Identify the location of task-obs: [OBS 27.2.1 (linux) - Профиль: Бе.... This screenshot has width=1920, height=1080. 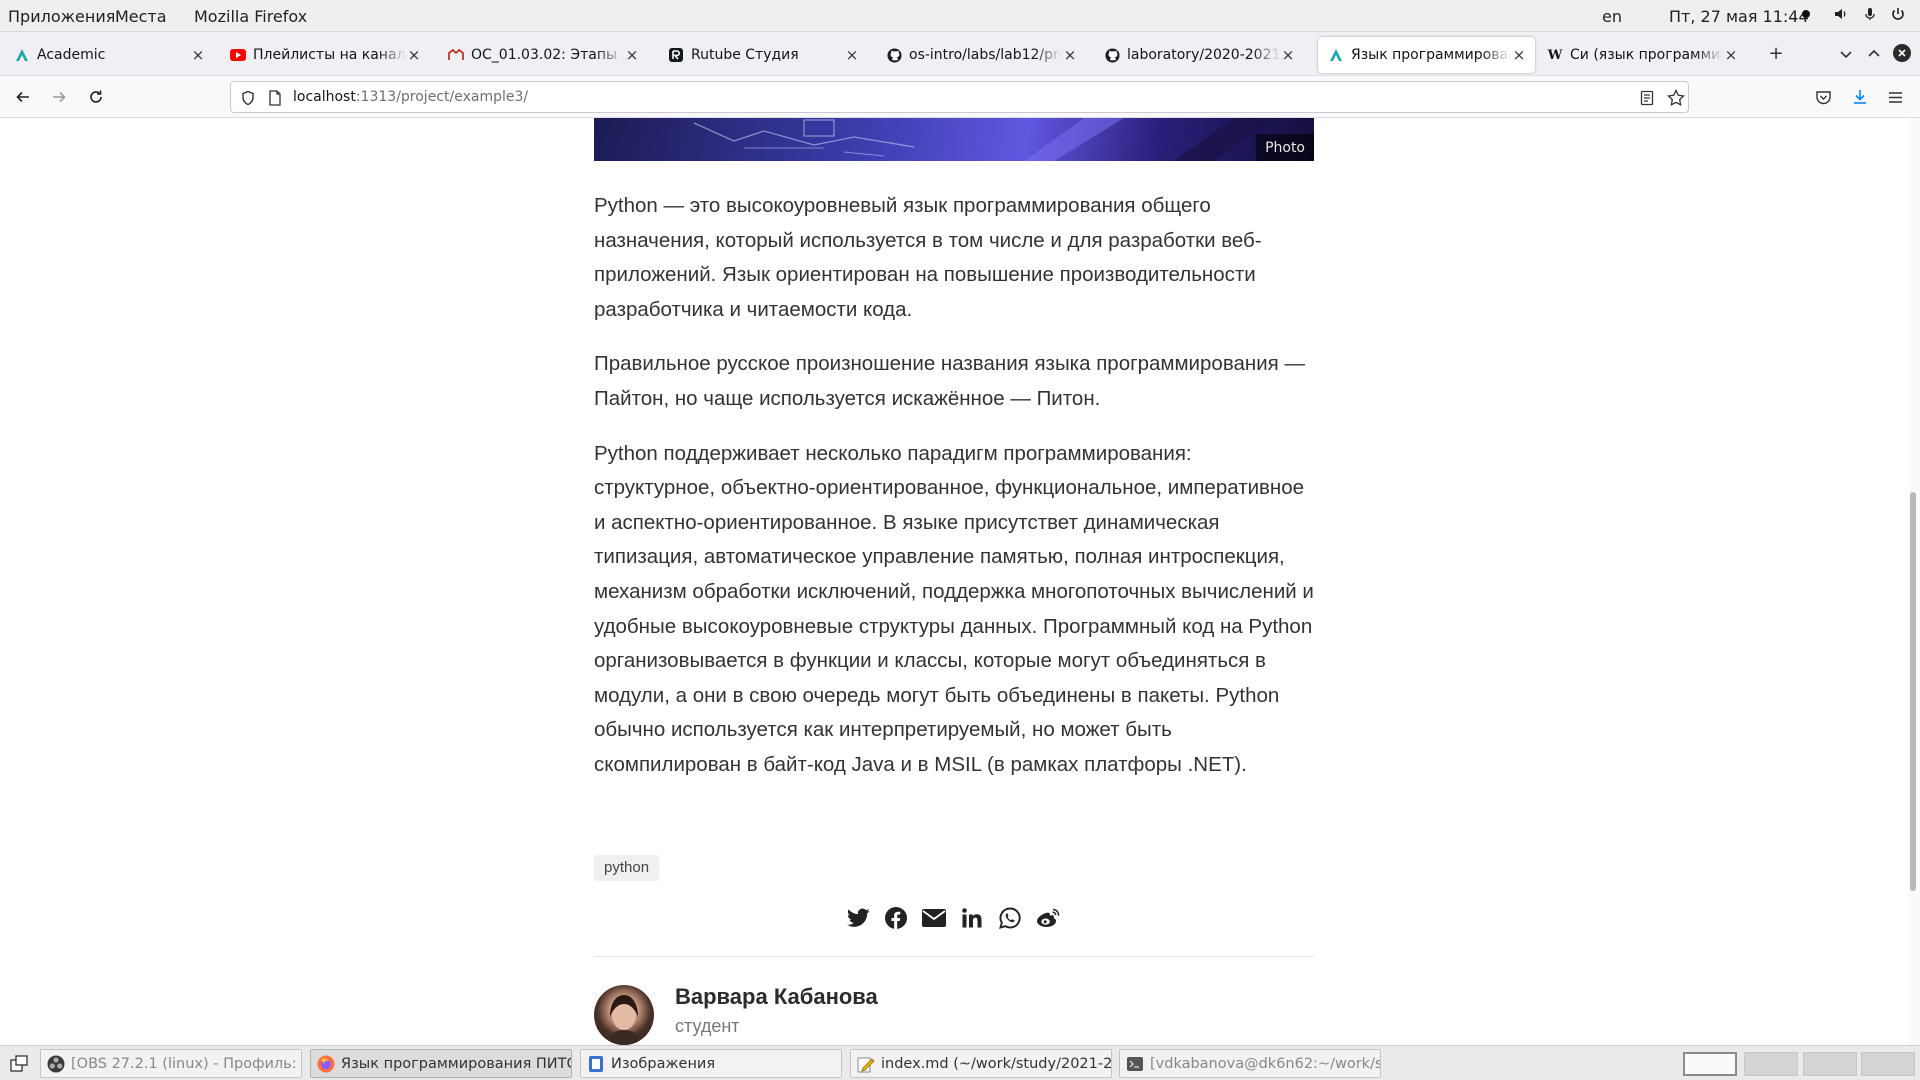
(171, 1063).